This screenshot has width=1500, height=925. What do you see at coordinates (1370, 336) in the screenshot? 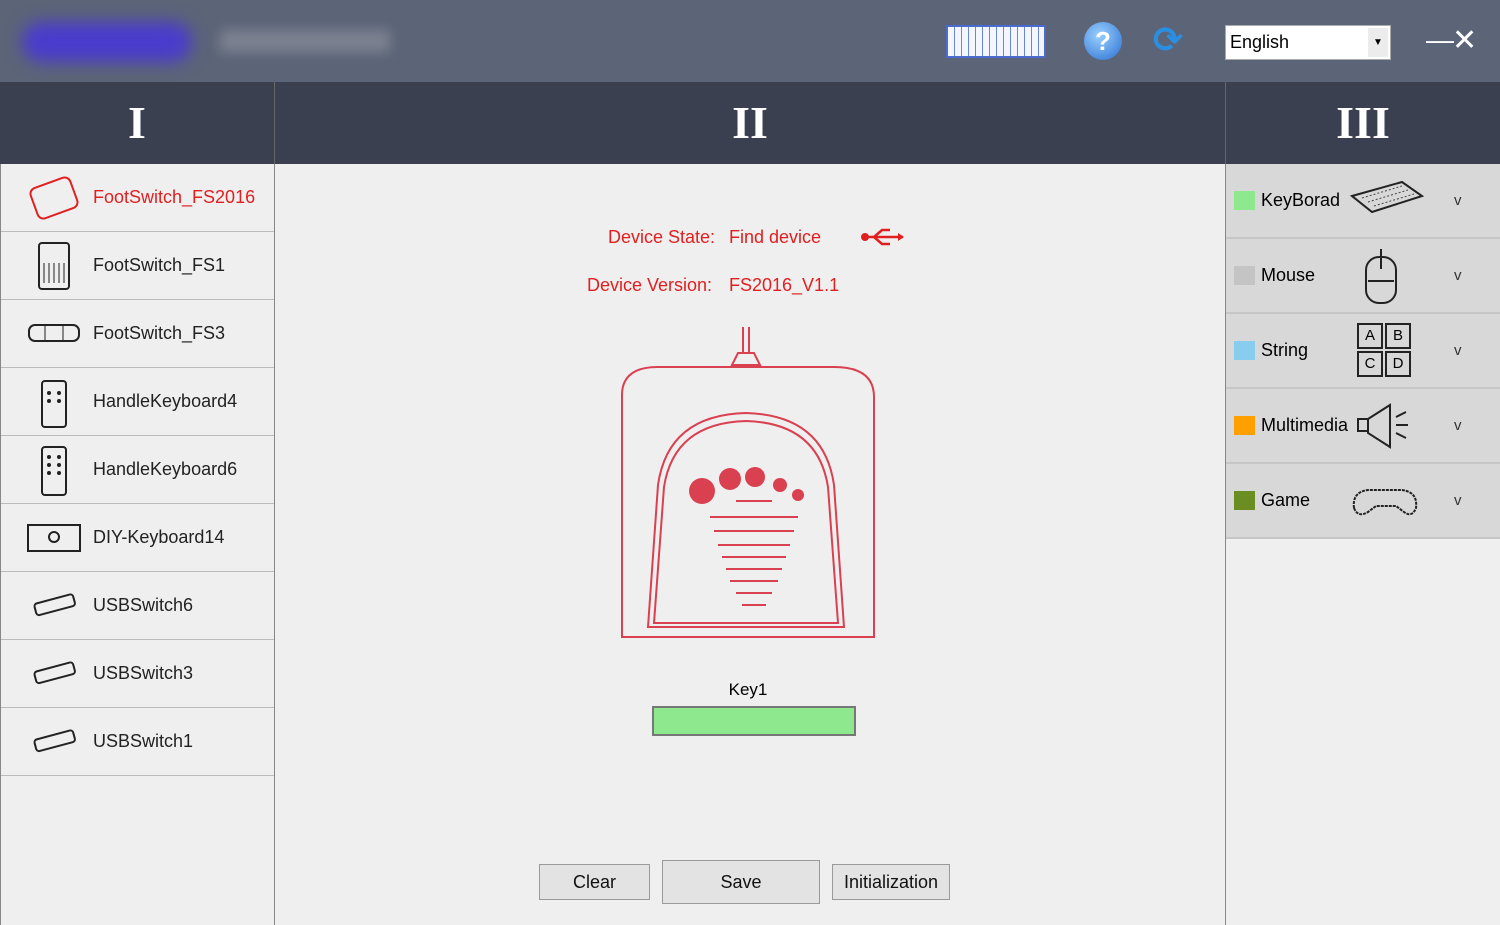
I see `key-cap: A` at bounding box center [1370, 336].